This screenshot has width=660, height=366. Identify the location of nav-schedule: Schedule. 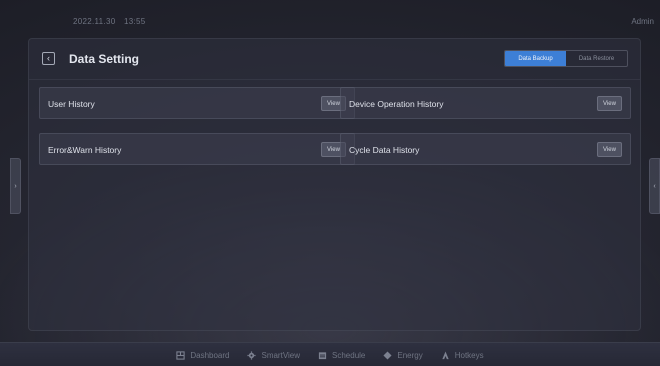
(341, 355).